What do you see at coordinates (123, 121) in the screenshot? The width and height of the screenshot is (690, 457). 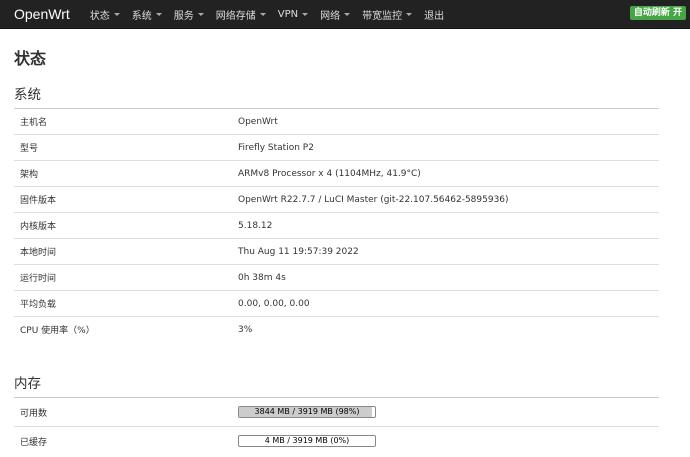 I see `row-key: 主机名` at bounding box center [123, 121].